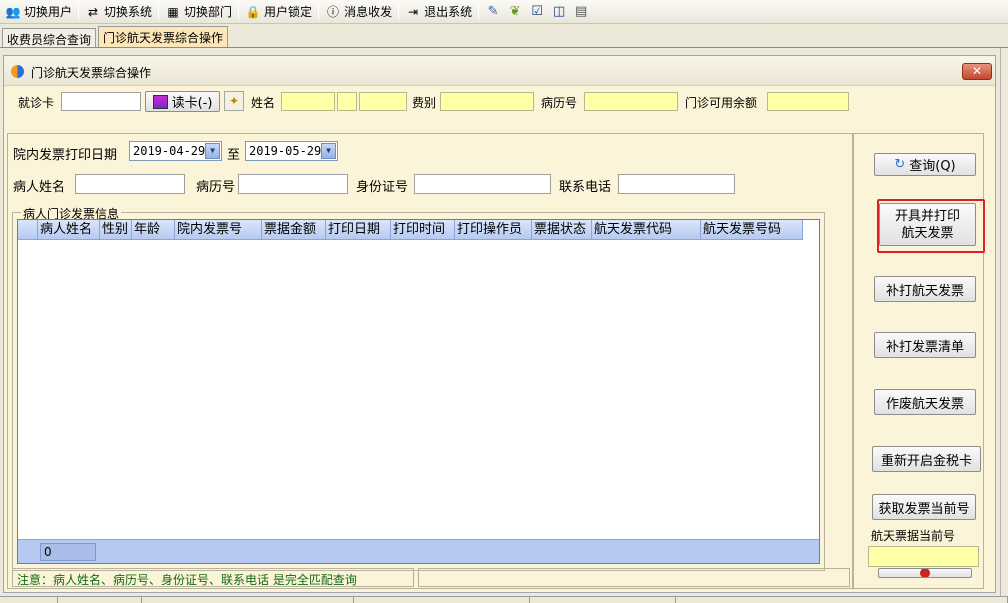 The width and height of the screenshot is (1008, 603). What do you see at coordinates (537, 12) in the screenshot?
I see `checkbox-icon: ☑` at bounding box center [537, 12].